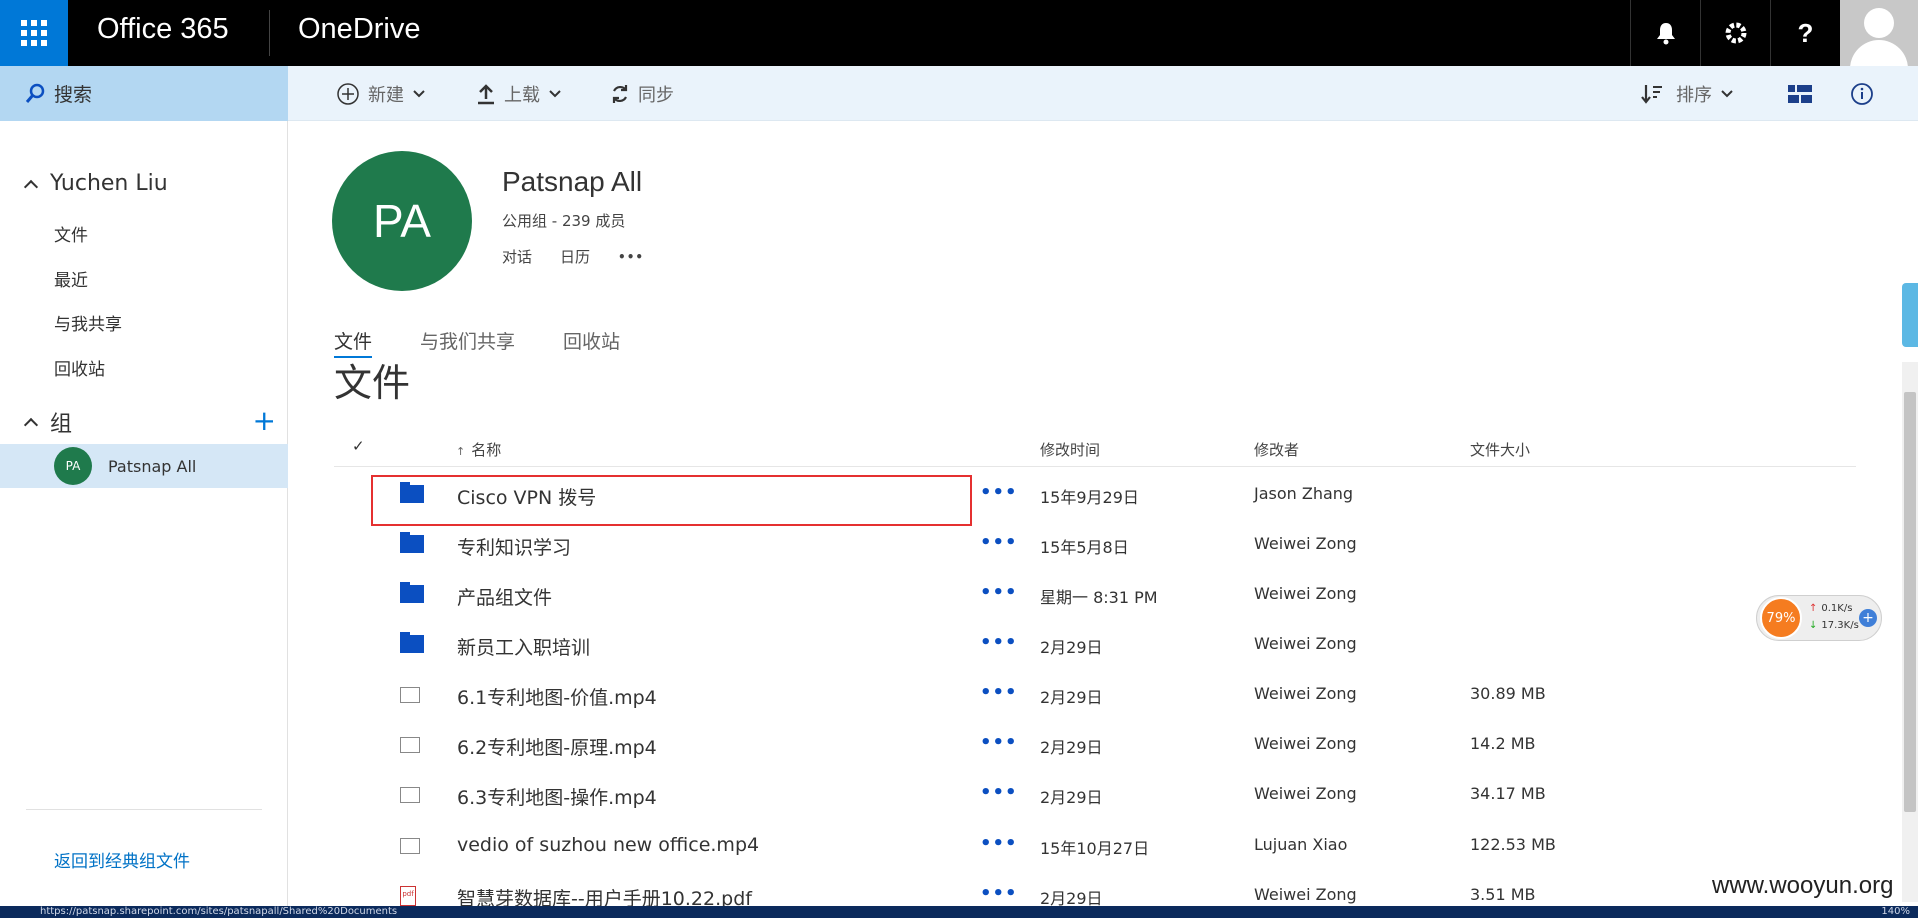 The height and width of the screenshot is (918, 1918). Describe the element at coordinates (88, 322) in the screenshot. I see `nav-item-shared: 与我共享` at that location.